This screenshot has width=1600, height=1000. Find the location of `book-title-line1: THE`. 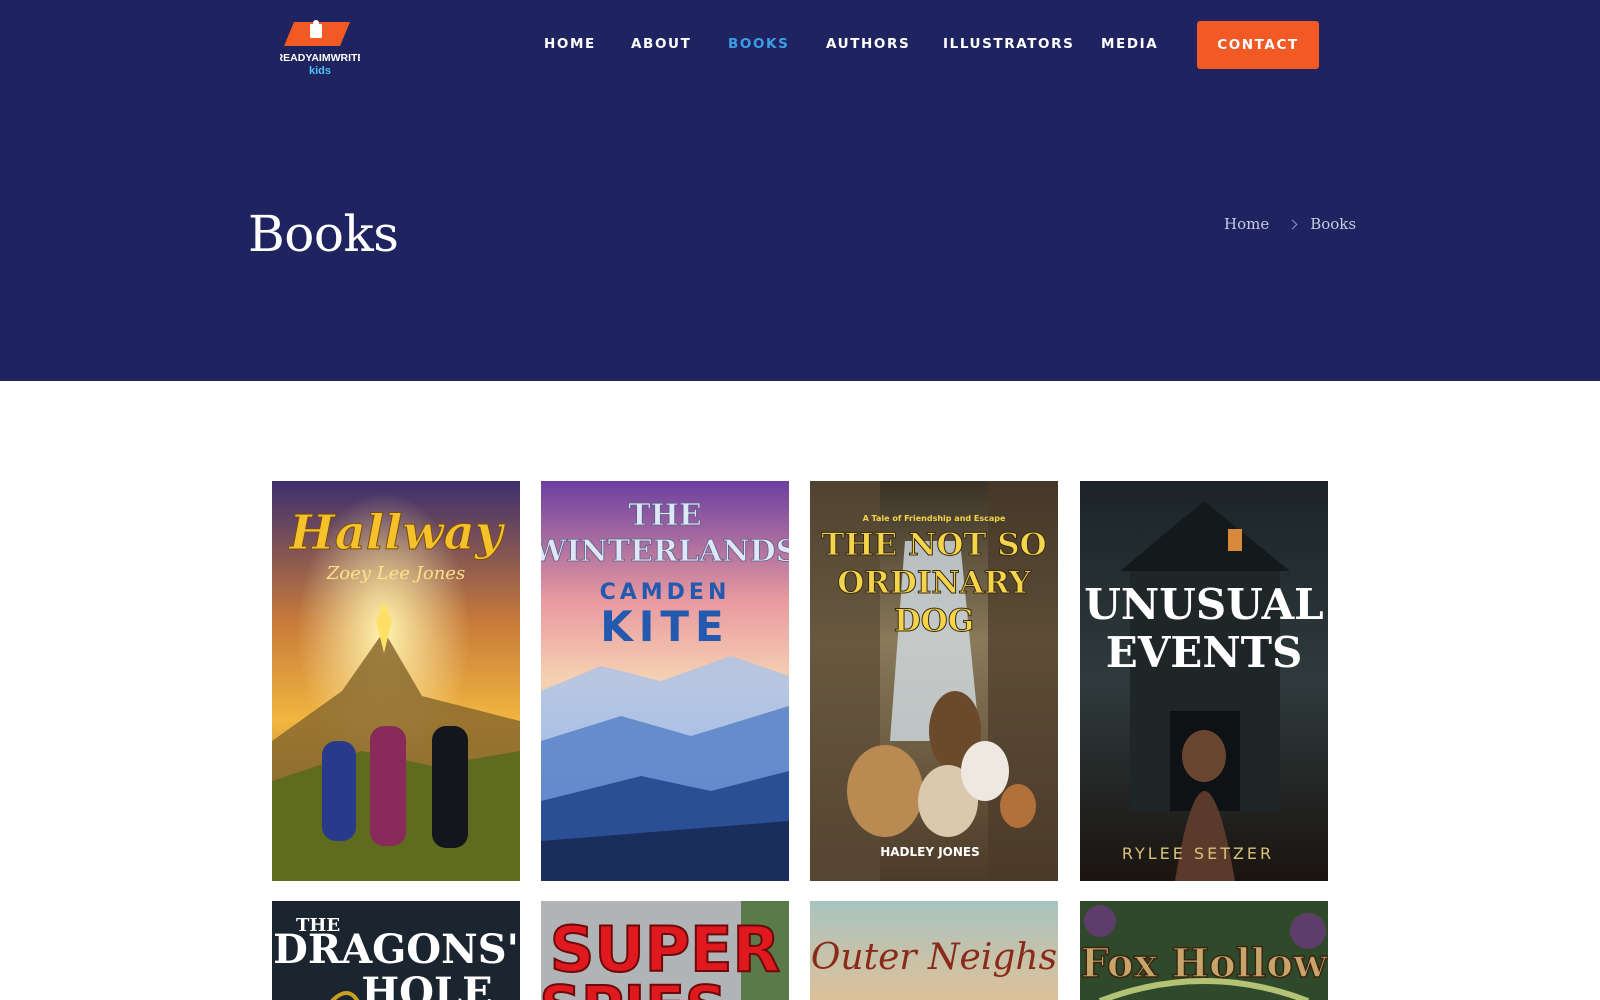

book-title-line1: THE is located at coordinates (665, 515).